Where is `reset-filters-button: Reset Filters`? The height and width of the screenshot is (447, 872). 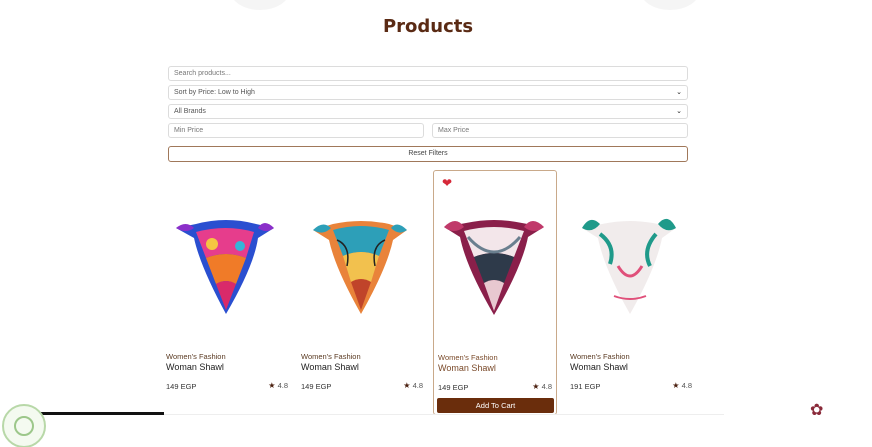
reset-filters-button: Reset Filters is located at coordinates (428, 154).